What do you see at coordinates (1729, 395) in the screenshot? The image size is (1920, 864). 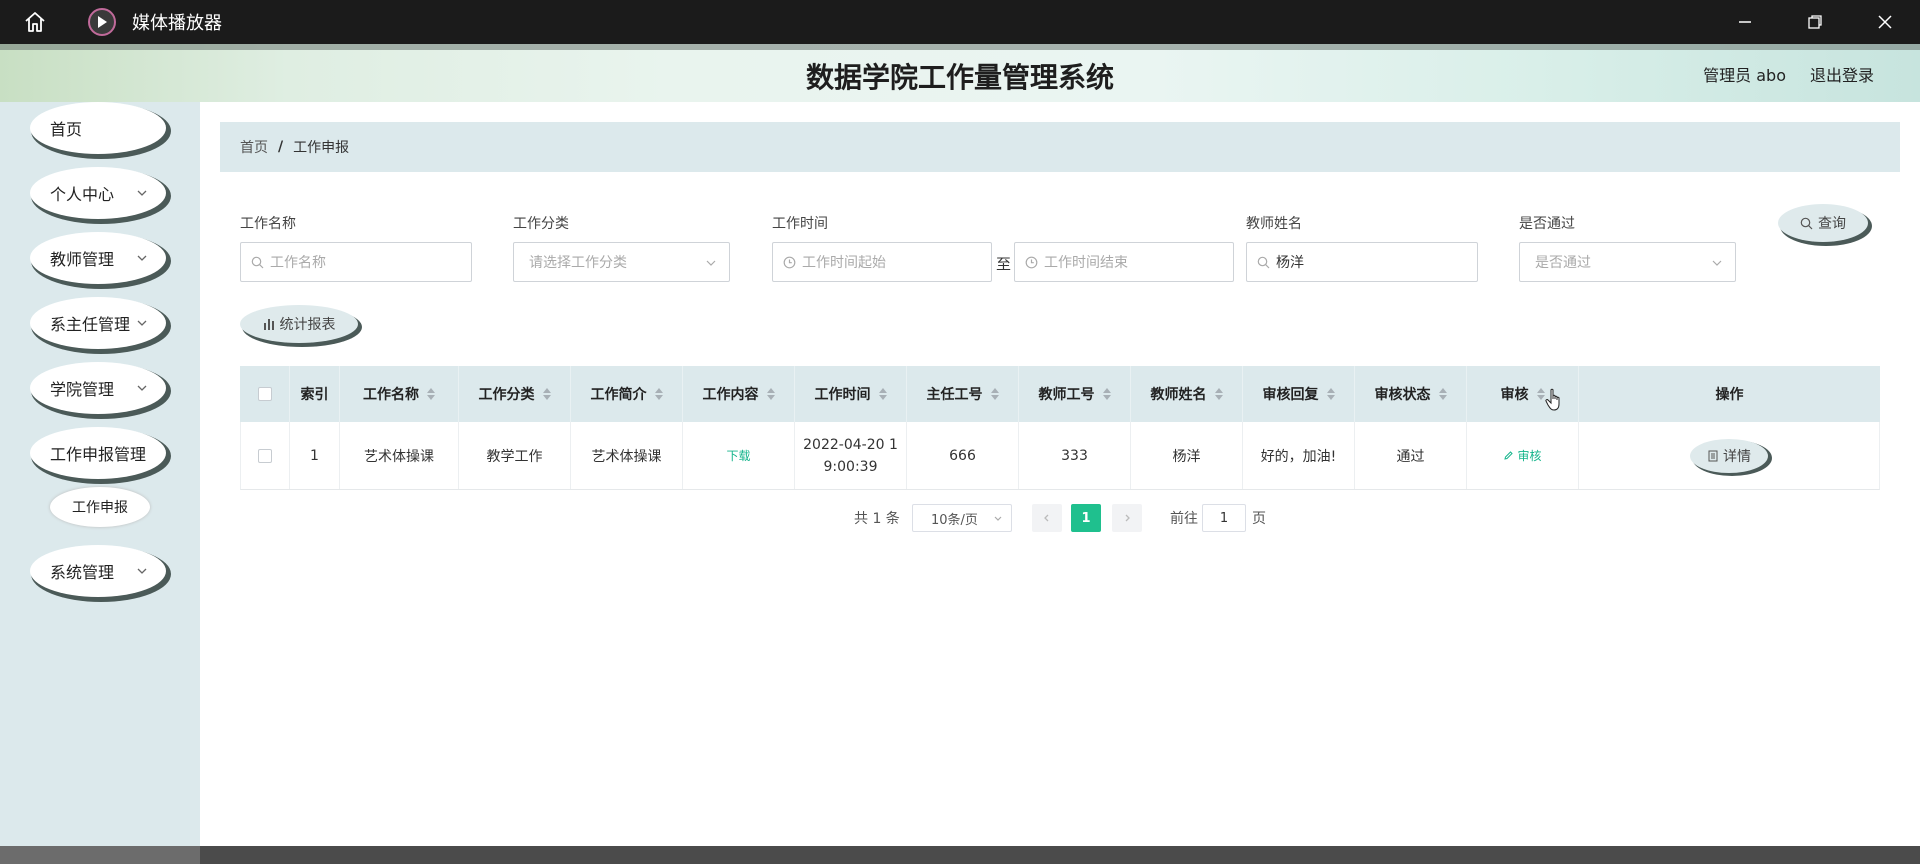 I see `header-actions: 操作` at bounding box center [1729, 395].